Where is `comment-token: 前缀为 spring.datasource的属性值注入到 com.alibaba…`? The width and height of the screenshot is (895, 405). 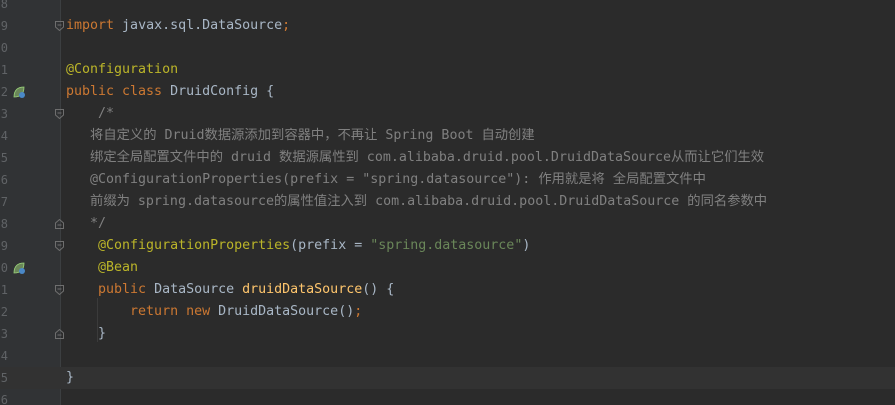
comment-token: 前缀为 spring.datasource的属性值注入到 com.alibaba… is located at coordinates (417, 201).